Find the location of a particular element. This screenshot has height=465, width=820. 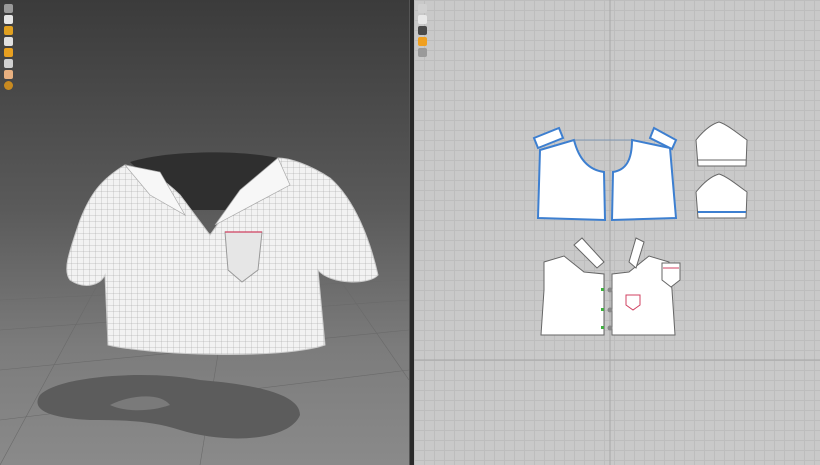

texture-2d-icon is located at coordinates (422, 30).